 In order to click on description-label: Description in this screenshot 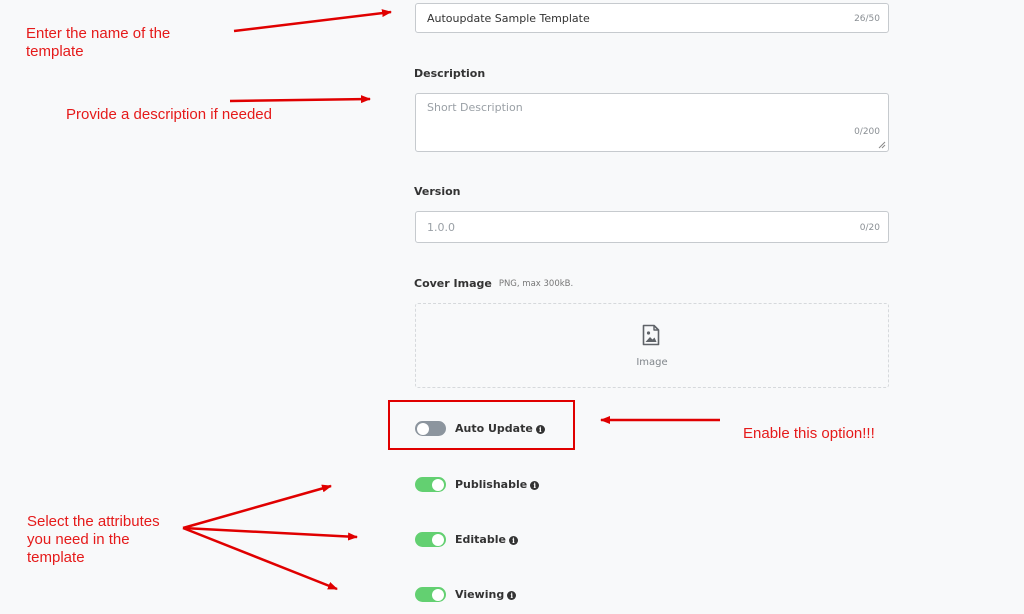, I will do `click(450, 73)`.